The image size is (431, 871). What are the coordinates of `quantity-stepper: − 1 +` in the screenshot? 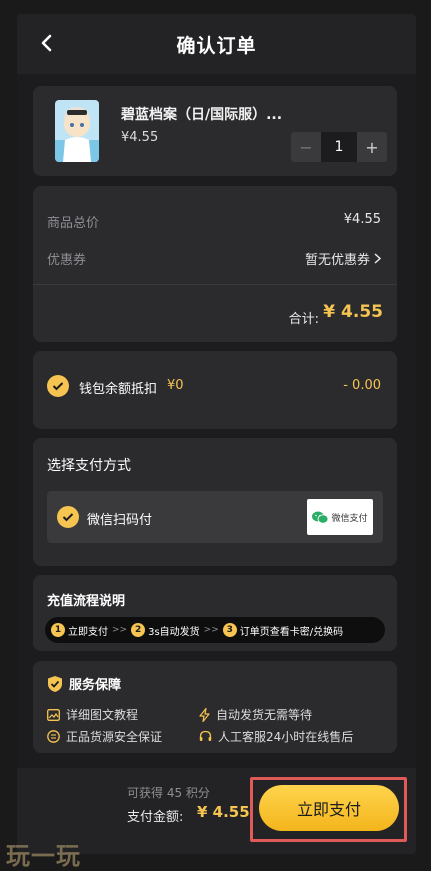 It's located at (339, 147).